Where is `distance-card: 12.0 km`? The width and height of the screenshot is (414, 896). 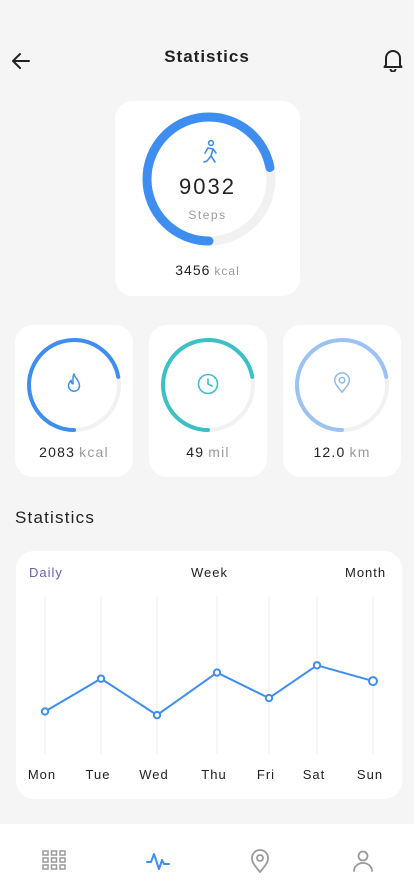 distance-card: 12.0 km is located at coordinates (342, 401).